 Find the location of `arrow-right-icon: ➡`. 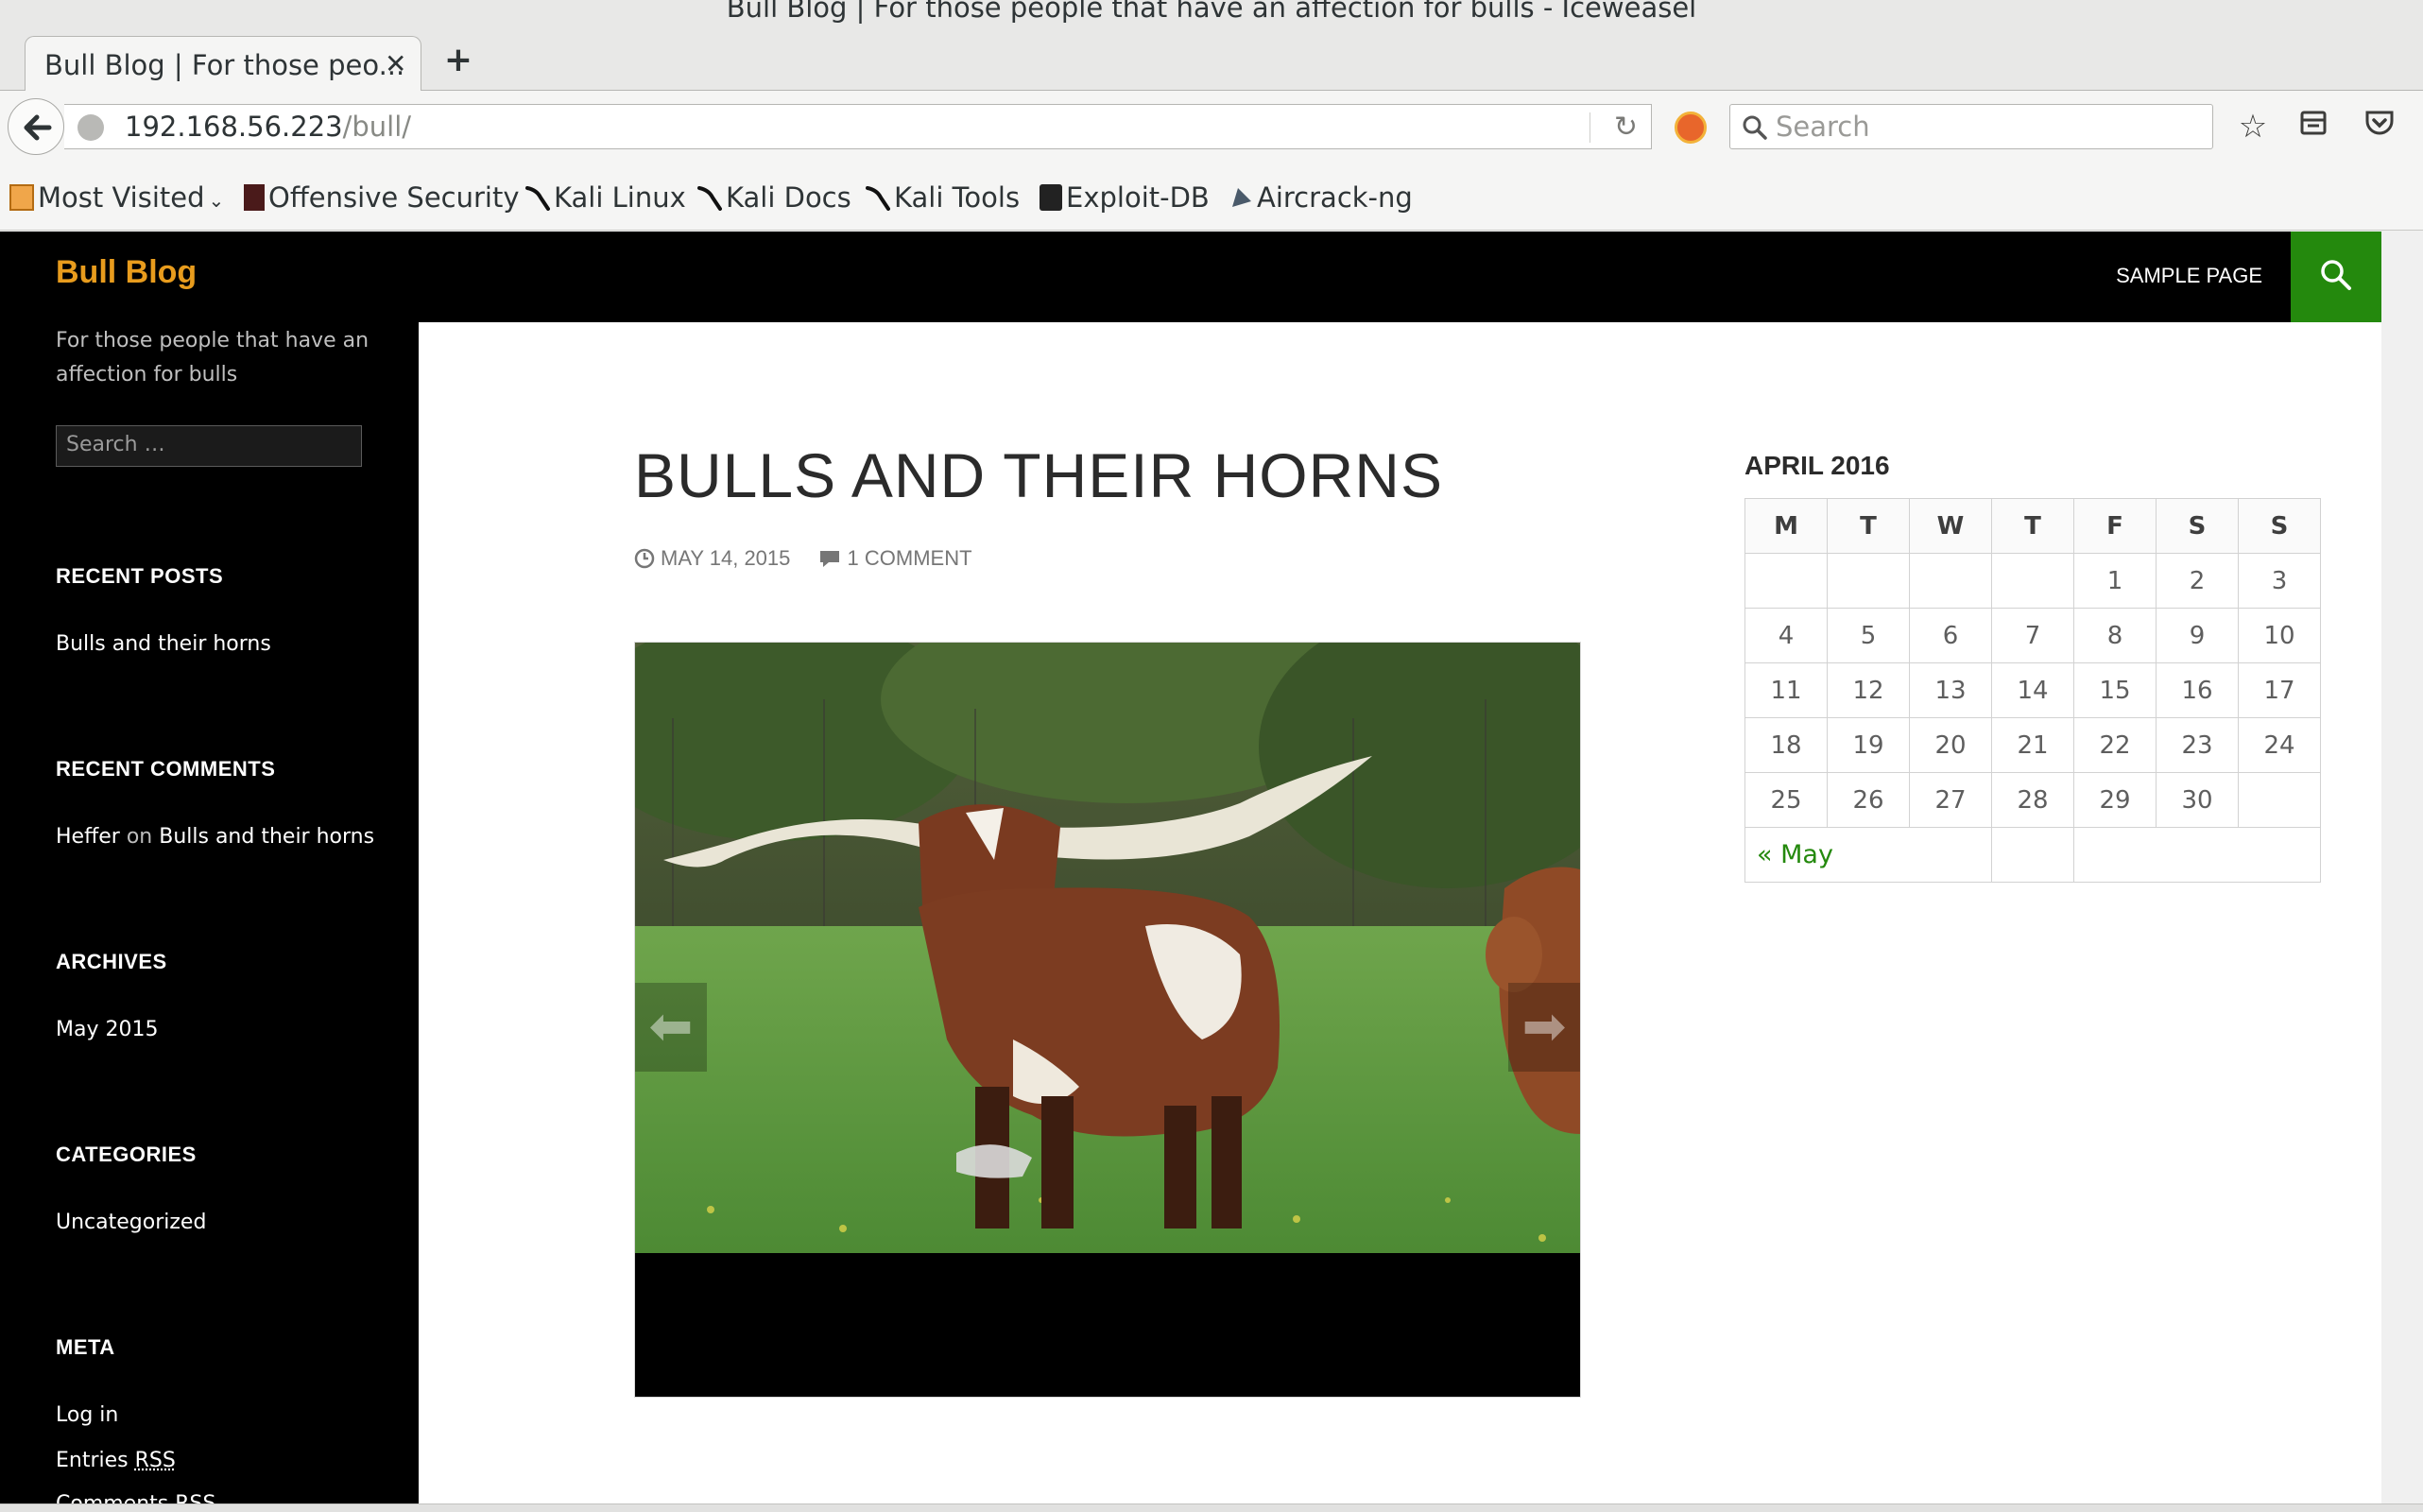

arrow-right-icon: ➡ is located at coordinates (1544, 1026).